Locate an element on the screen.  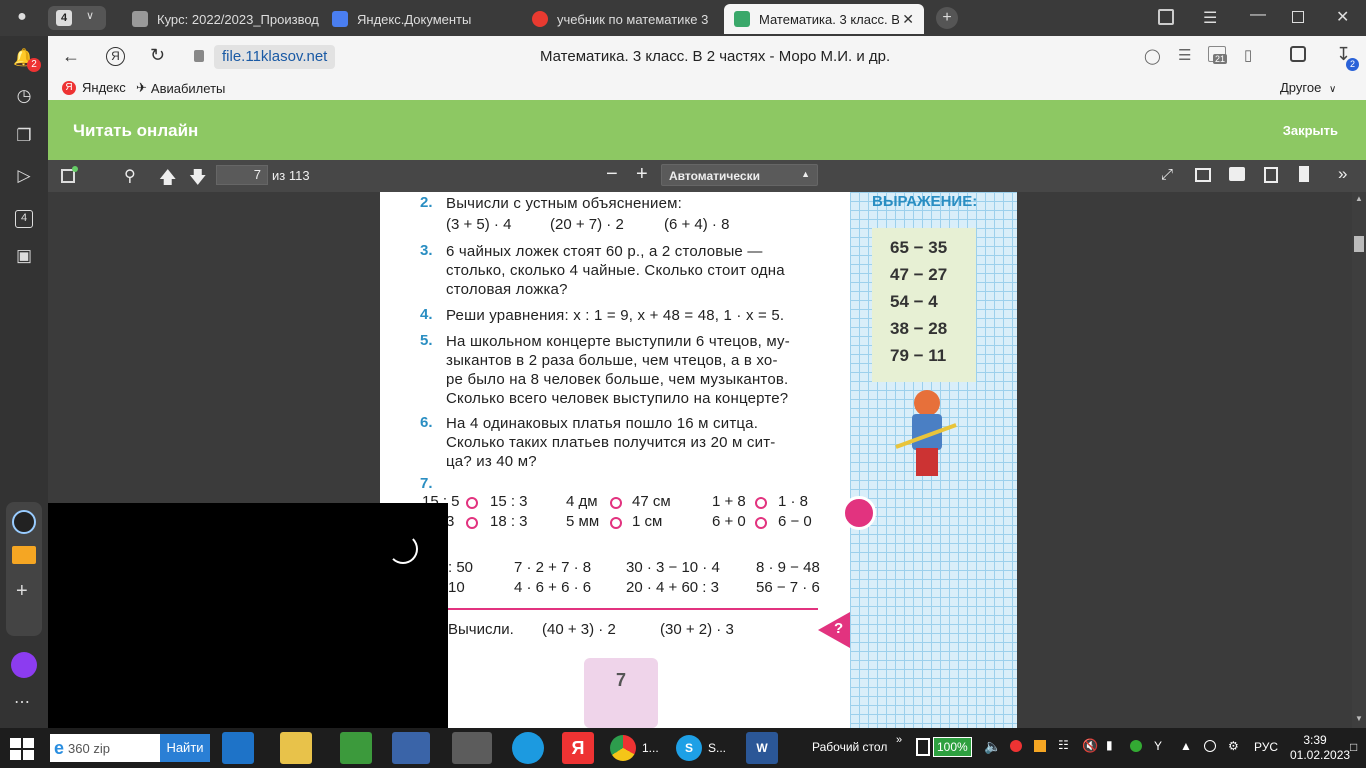
yandex-browser-icon is located at coordinates (472, 748).